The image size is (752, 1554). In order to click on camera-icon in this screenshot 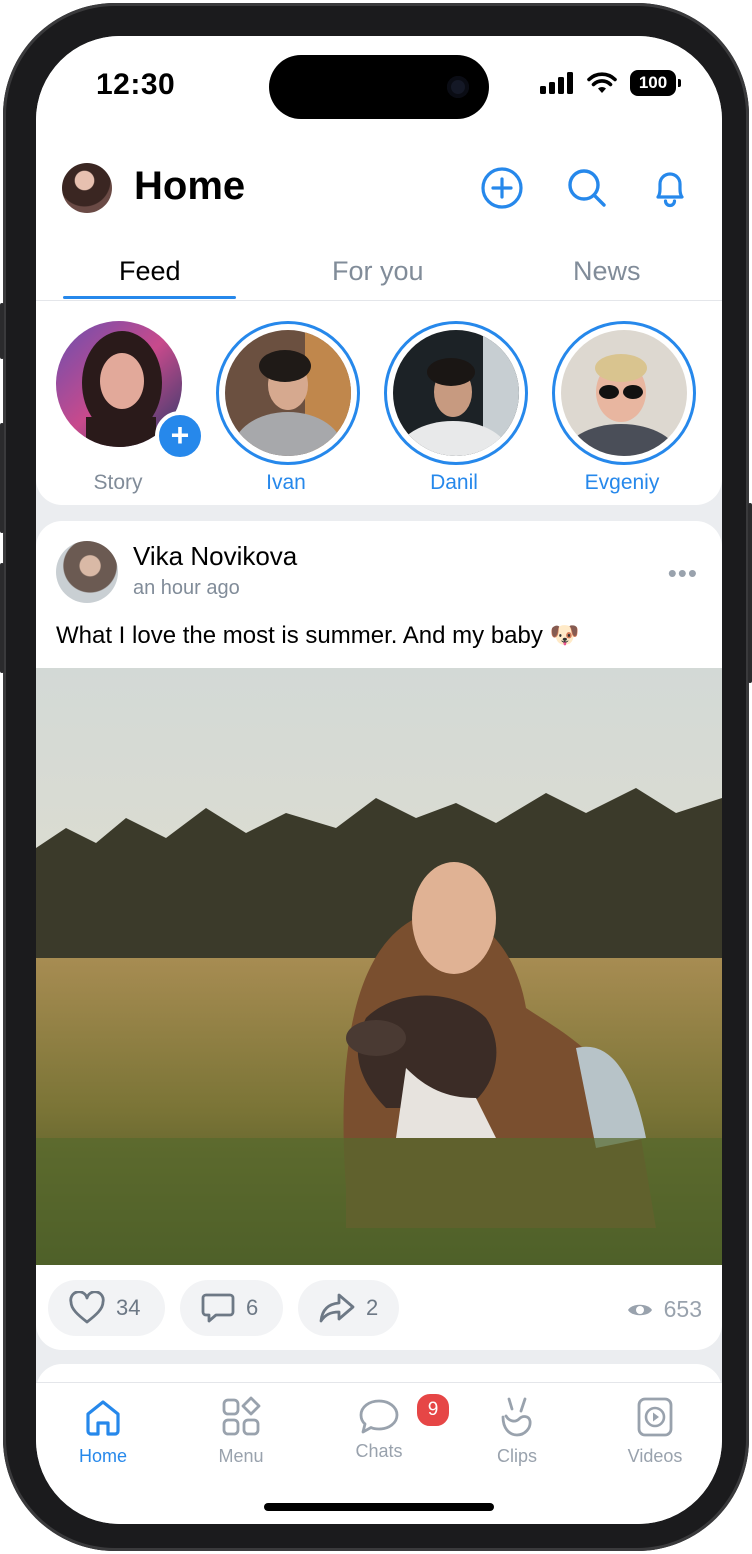, I will do `click(458, 87)`.